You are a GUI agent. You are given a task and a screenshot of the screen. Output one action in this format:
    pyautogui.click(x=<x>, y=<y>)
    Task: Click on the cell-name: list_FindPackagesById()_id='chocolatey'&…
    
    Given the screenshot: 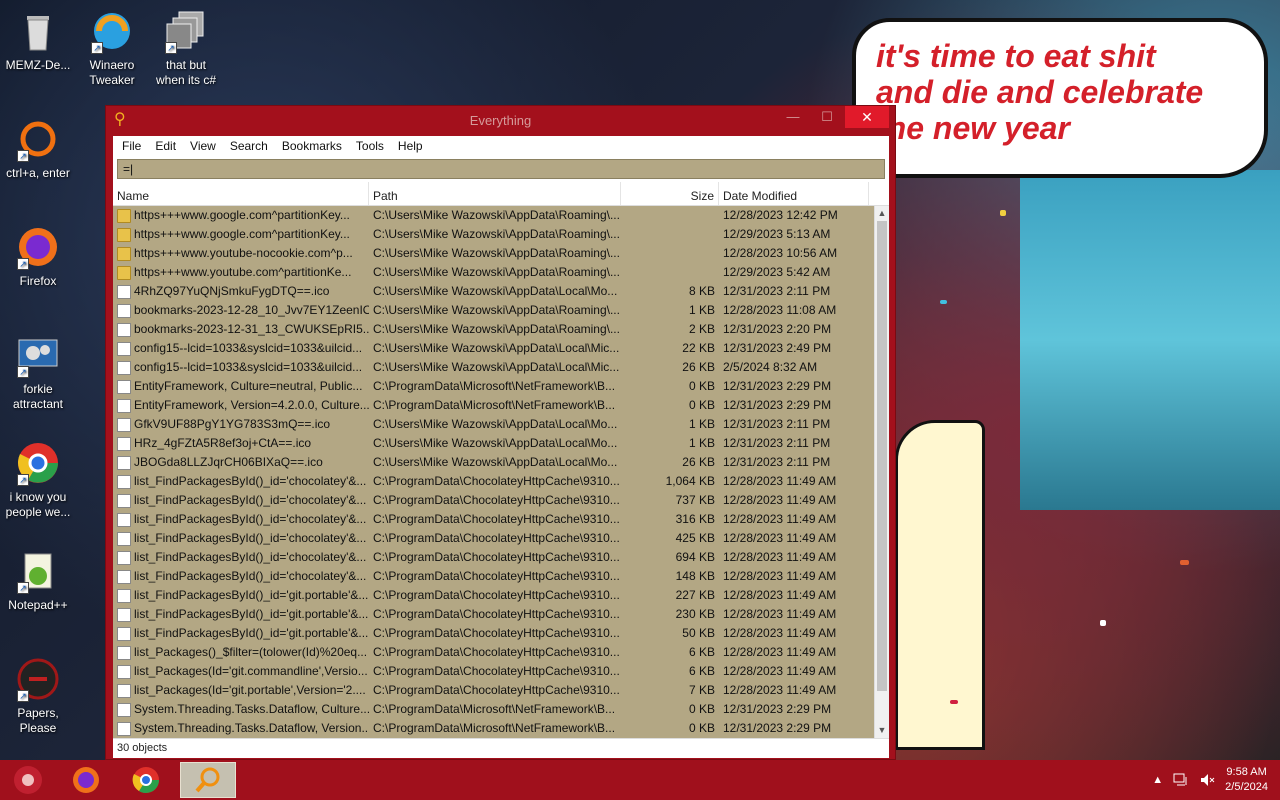 What is the action you would take?
    pyautogui.click(x=241, y=576)
    